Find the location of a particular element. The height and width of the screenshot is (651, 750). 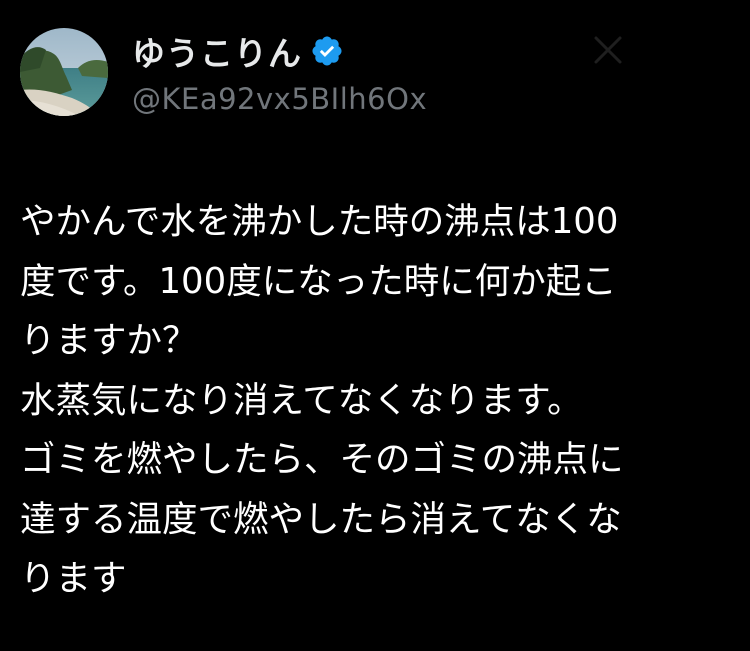

tweet-text-line: りますか？ is located at coordinates (109, 340).